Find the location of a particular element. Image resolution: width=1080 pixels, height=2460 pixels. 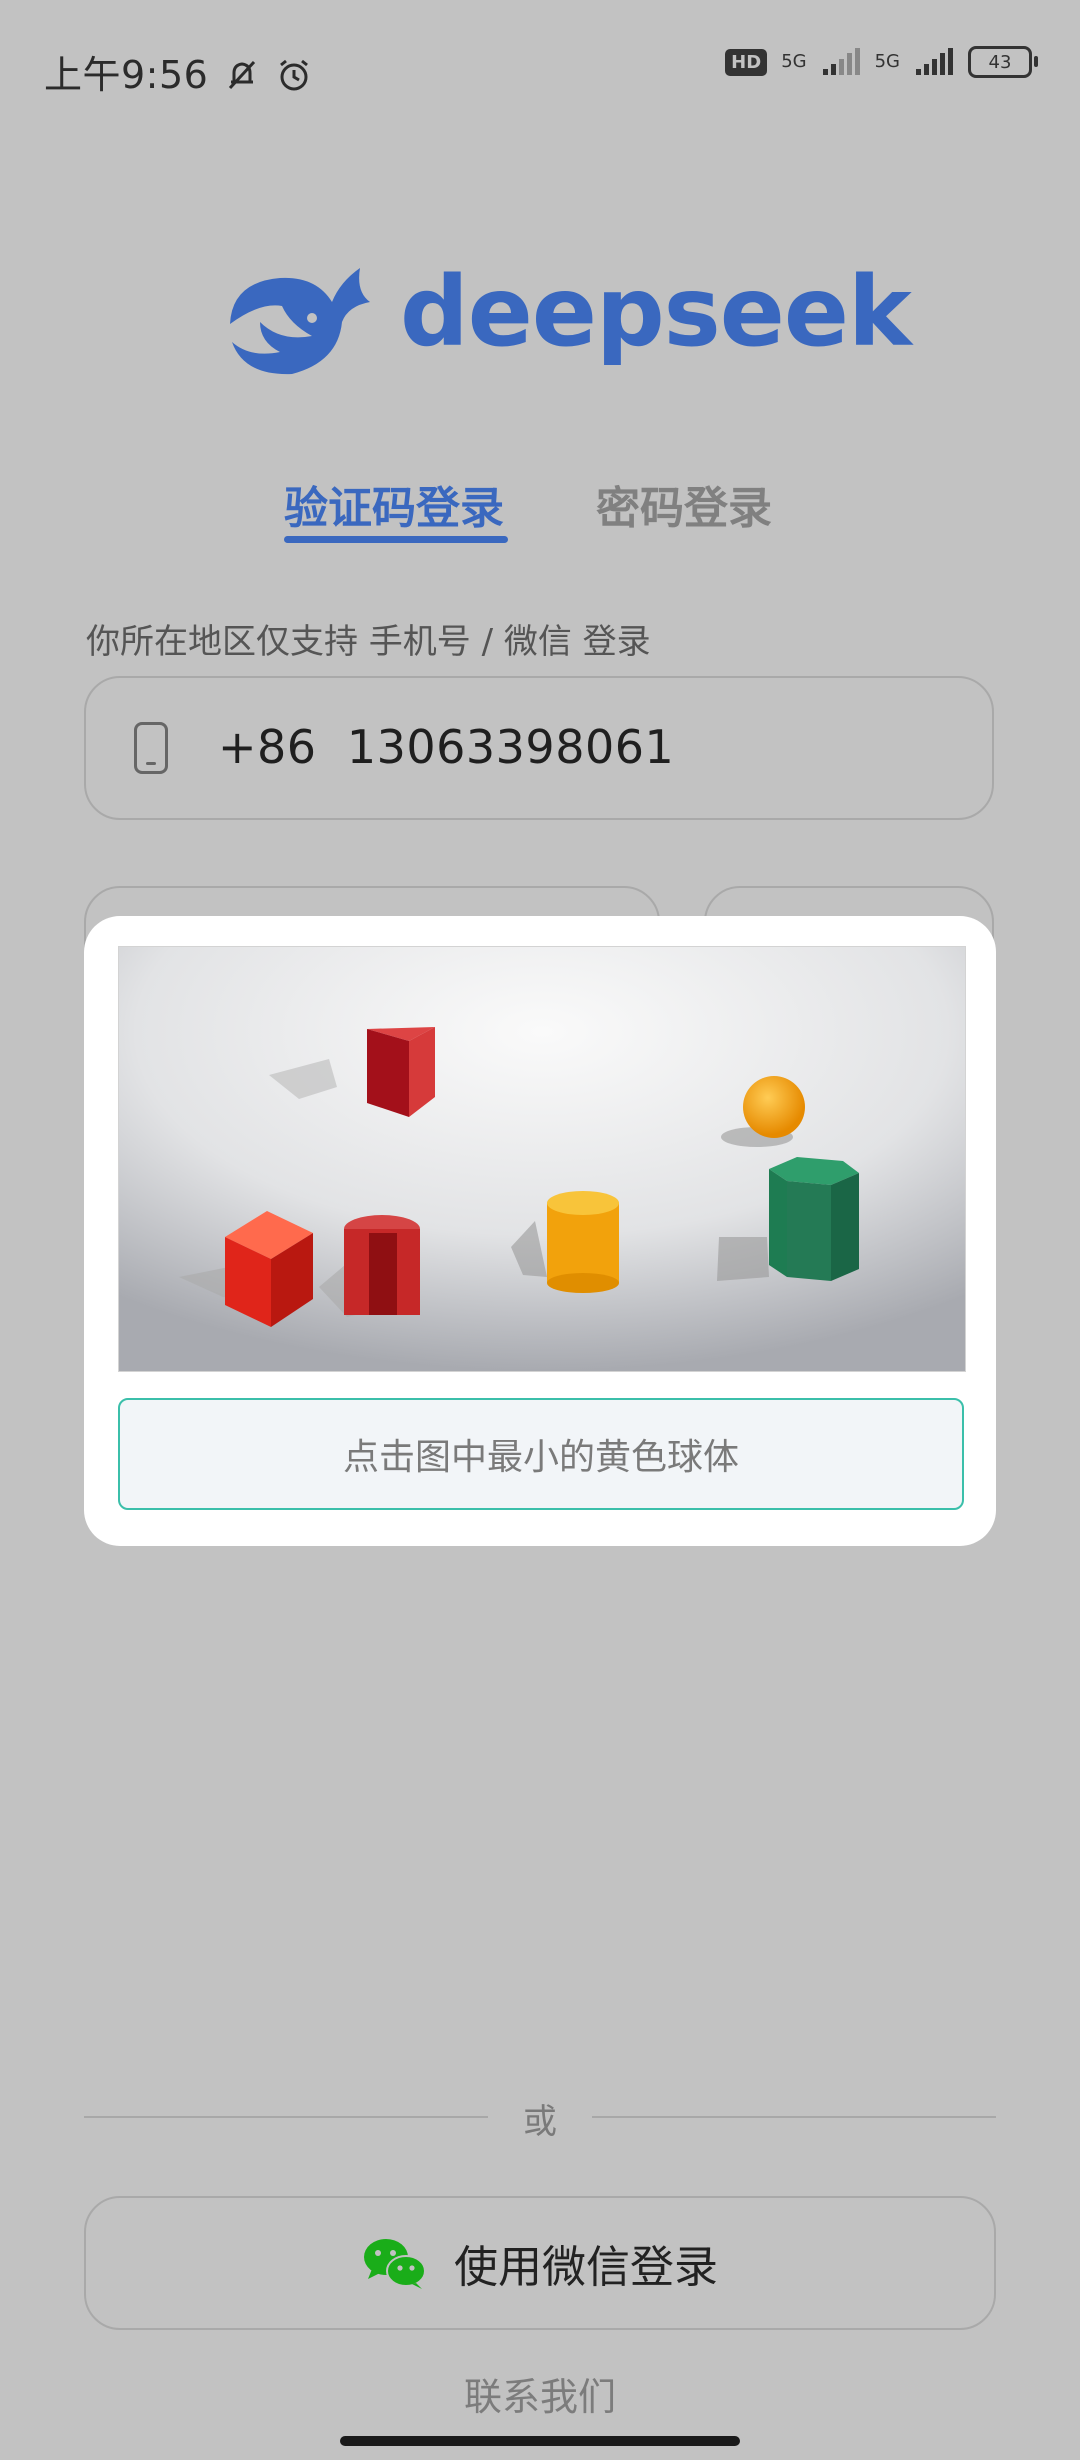

home-indicator is located at coordinates (540, 2441).